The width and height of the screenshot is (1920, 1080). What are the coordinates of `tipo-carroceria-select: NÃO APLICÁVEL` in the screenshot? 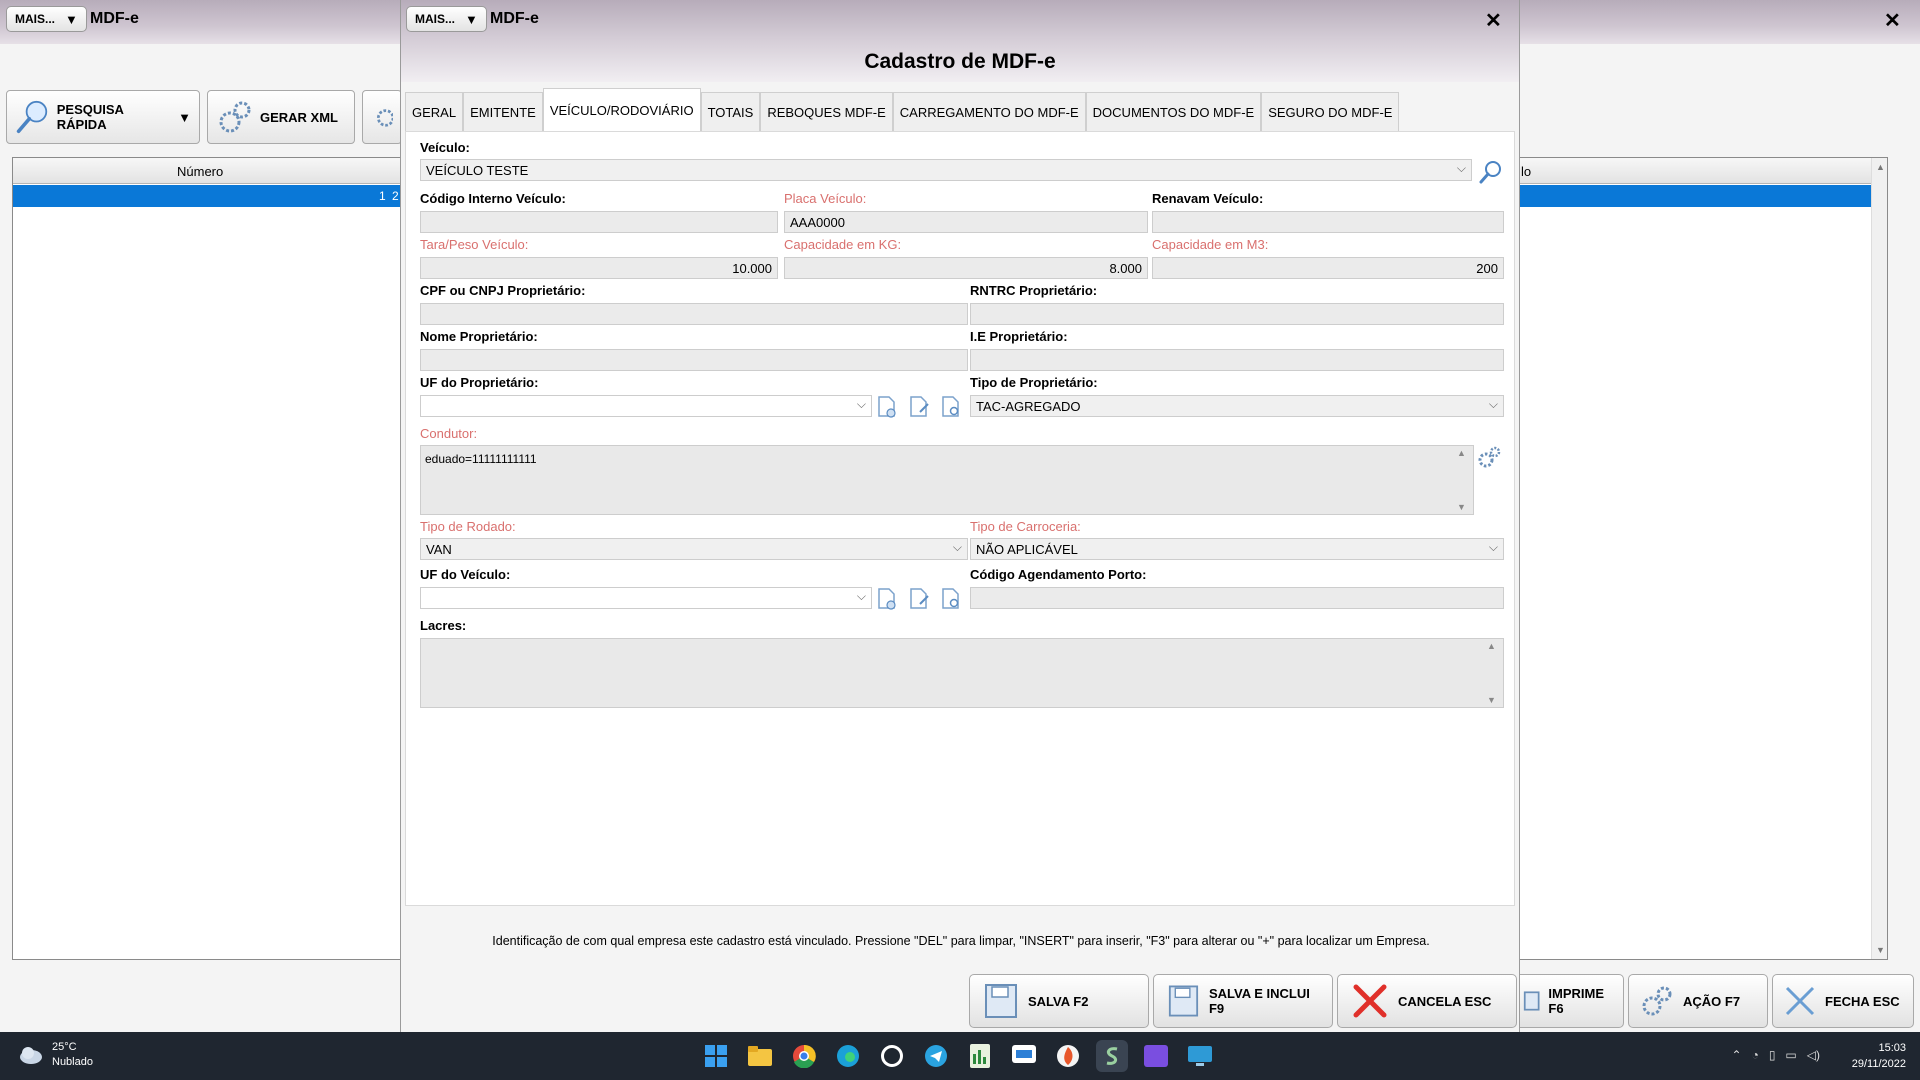 It's located at (1237, 549).